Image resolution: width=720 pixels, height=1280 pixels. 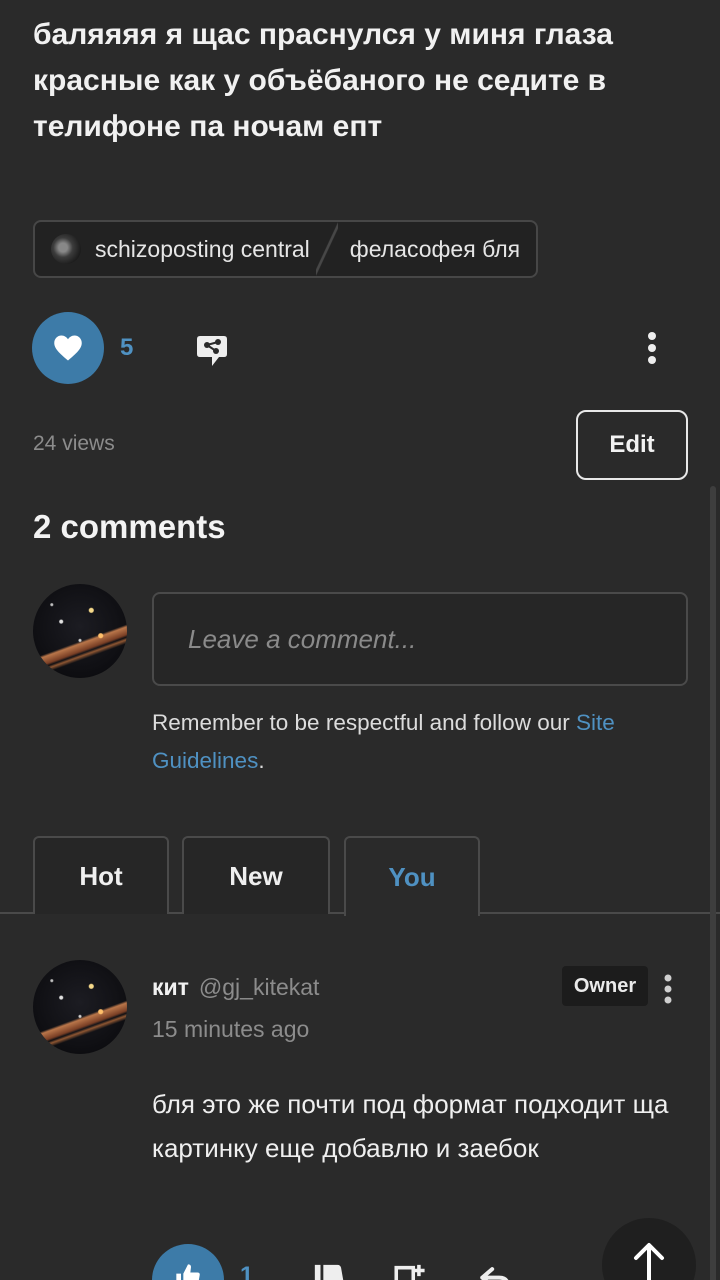 What do you see at coordinates (66, 249) in the screenshot?
I see `community-avatar` at bounding box center [66, 249].